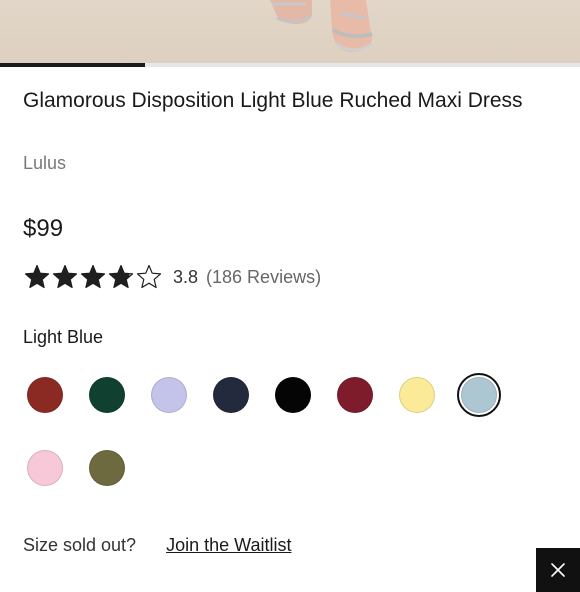  Describe the element at coordinates (43, 228) in the screenshot. I see `product-price: $99` at that location.